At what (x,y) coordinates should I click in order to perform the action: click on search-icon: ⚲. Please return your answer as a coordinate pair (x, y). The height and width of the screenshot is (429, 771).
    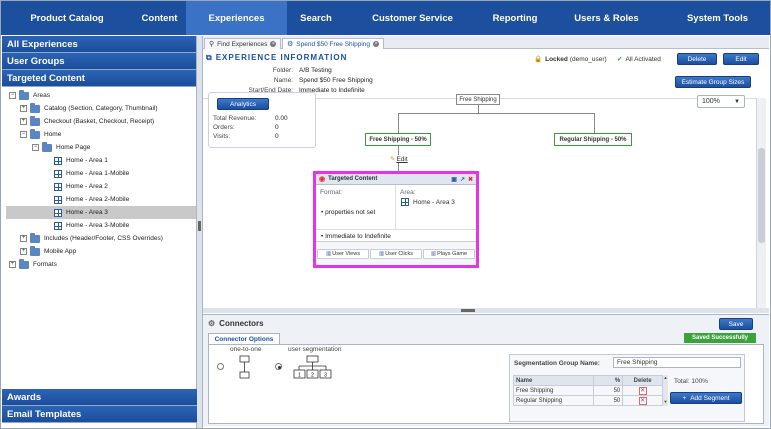
    Looking at the image, I should click on (212, 44).